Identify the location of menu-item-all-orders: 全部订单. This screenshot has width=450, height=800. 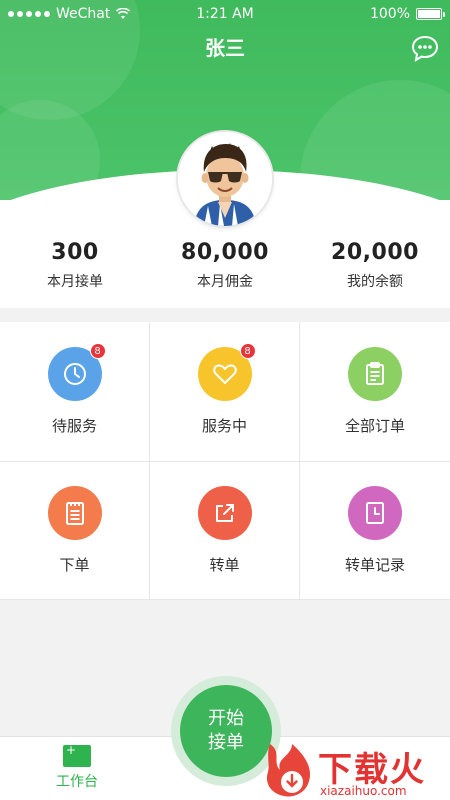
(375, 392).